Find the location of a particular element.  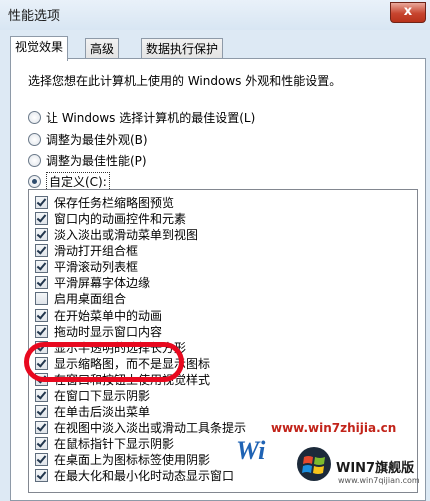

list-item-label: 在视图中淡入淡出或滑动工具条提示 is located at coordinates (150, 427).